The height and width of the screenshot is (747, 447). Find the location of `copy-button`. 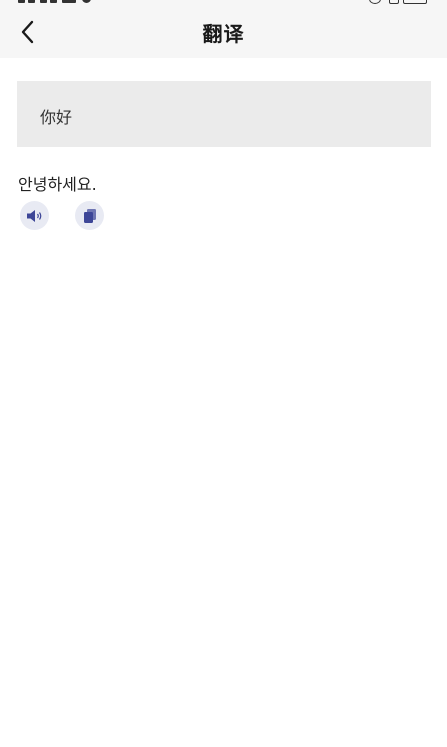

copy-button is located at coordinates (89, 215).